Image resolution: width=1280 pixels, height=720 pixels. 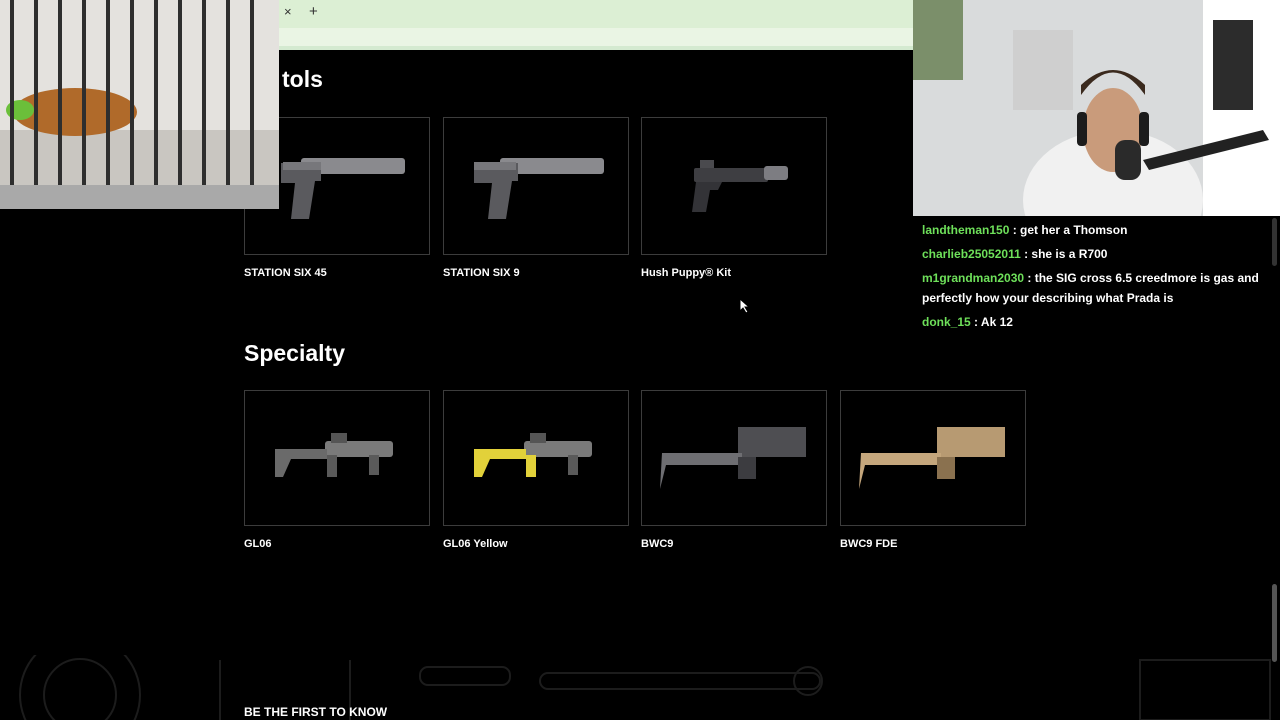 I want to click on product-name: STATION SIX 45, so click(x=285, y=273).